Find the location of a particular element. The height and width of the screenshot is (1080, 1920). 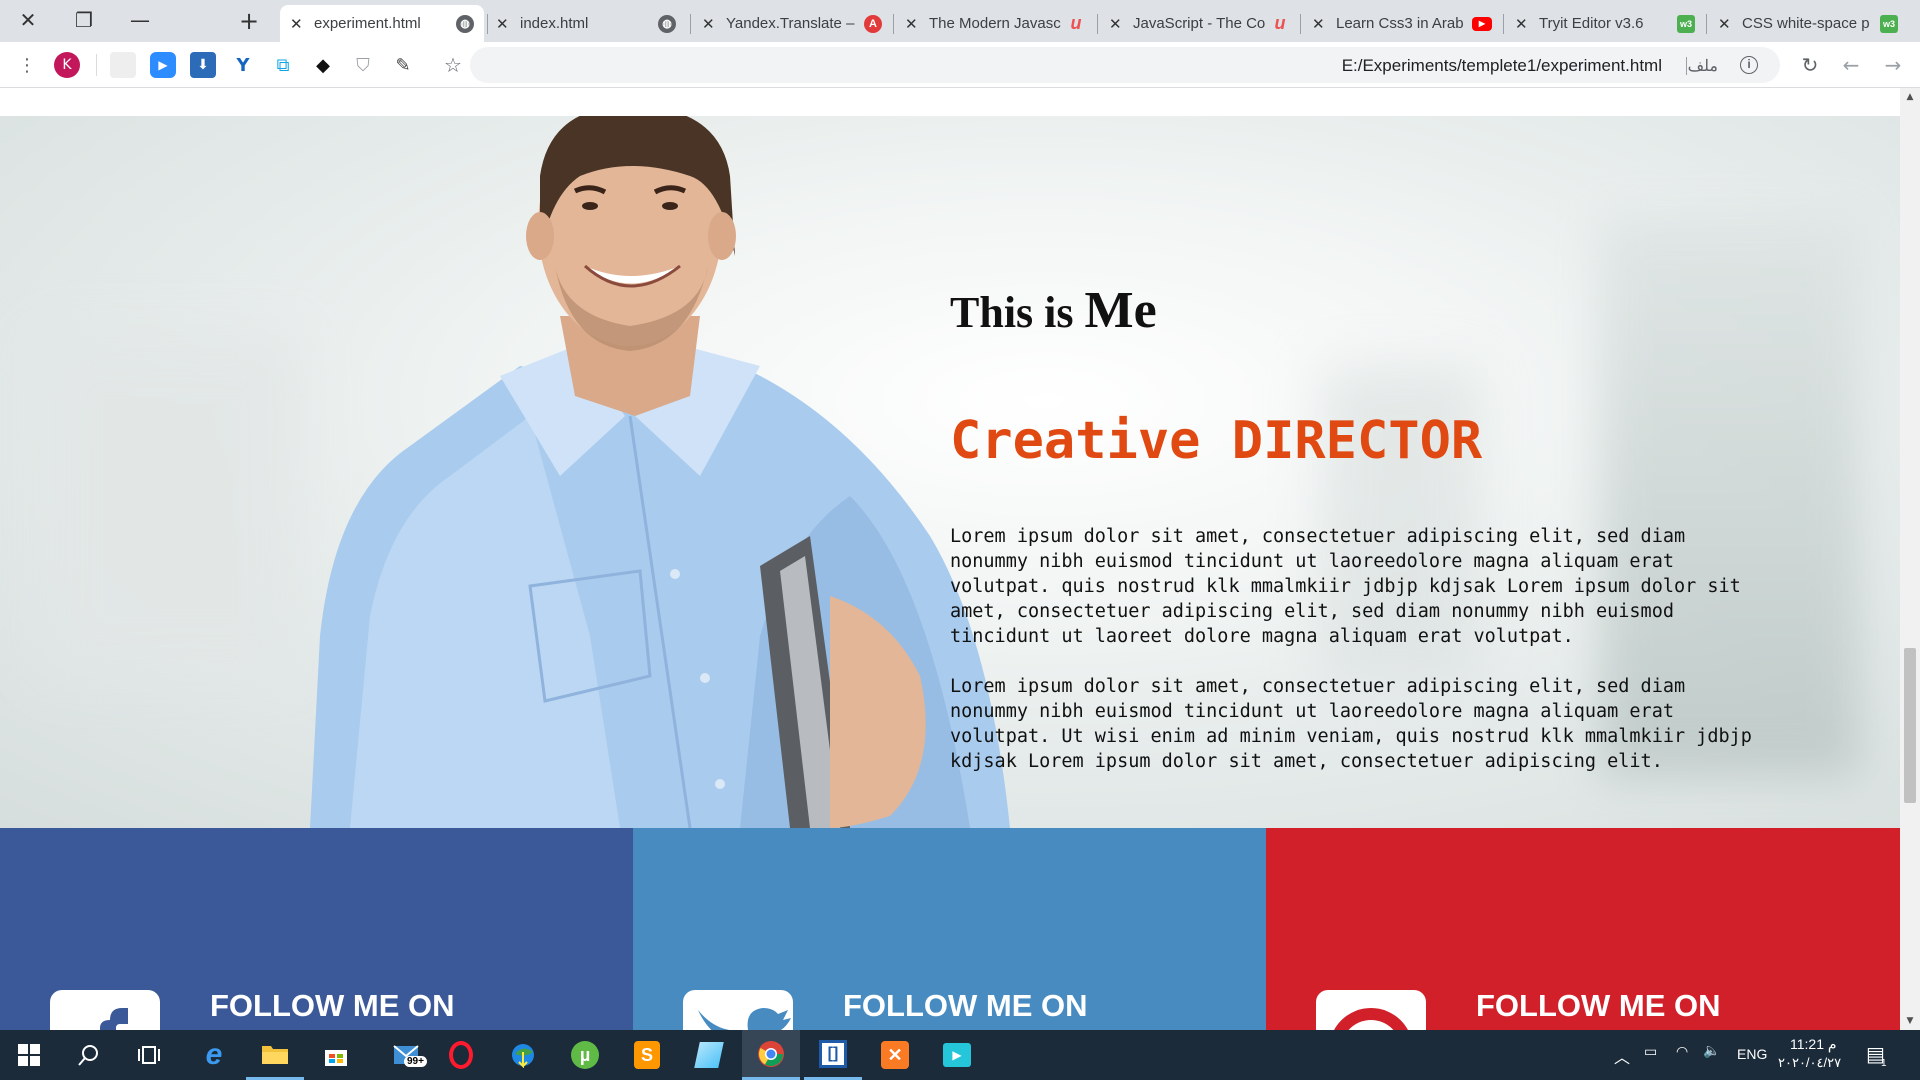

globe-download-icon is located at coordinates (523, 1056).